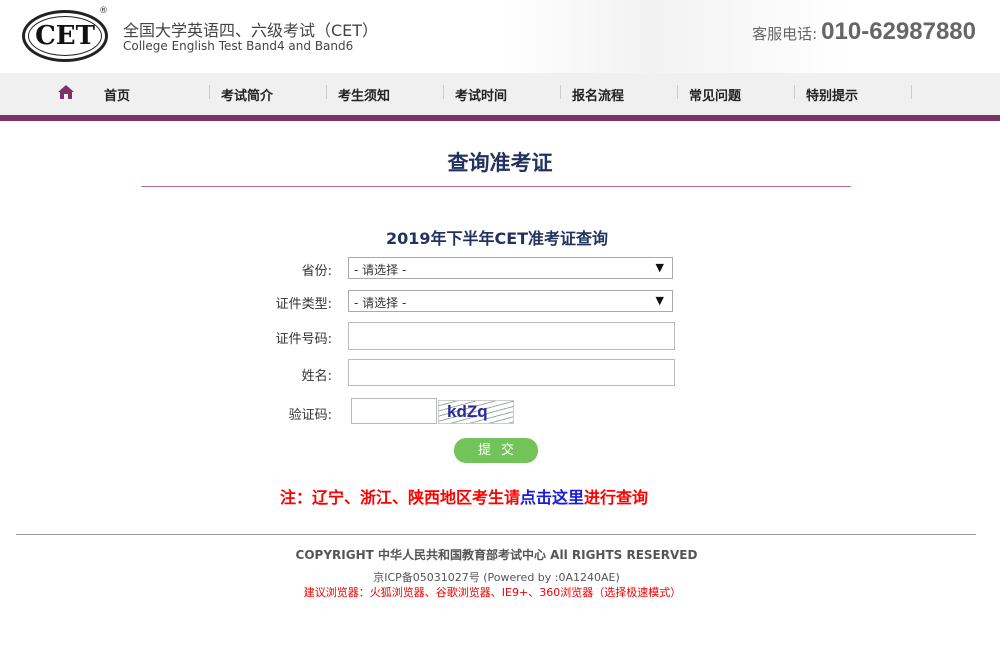 This screenshot has width=1000, height=657. I want to click on home-icon, so click(68, 94).